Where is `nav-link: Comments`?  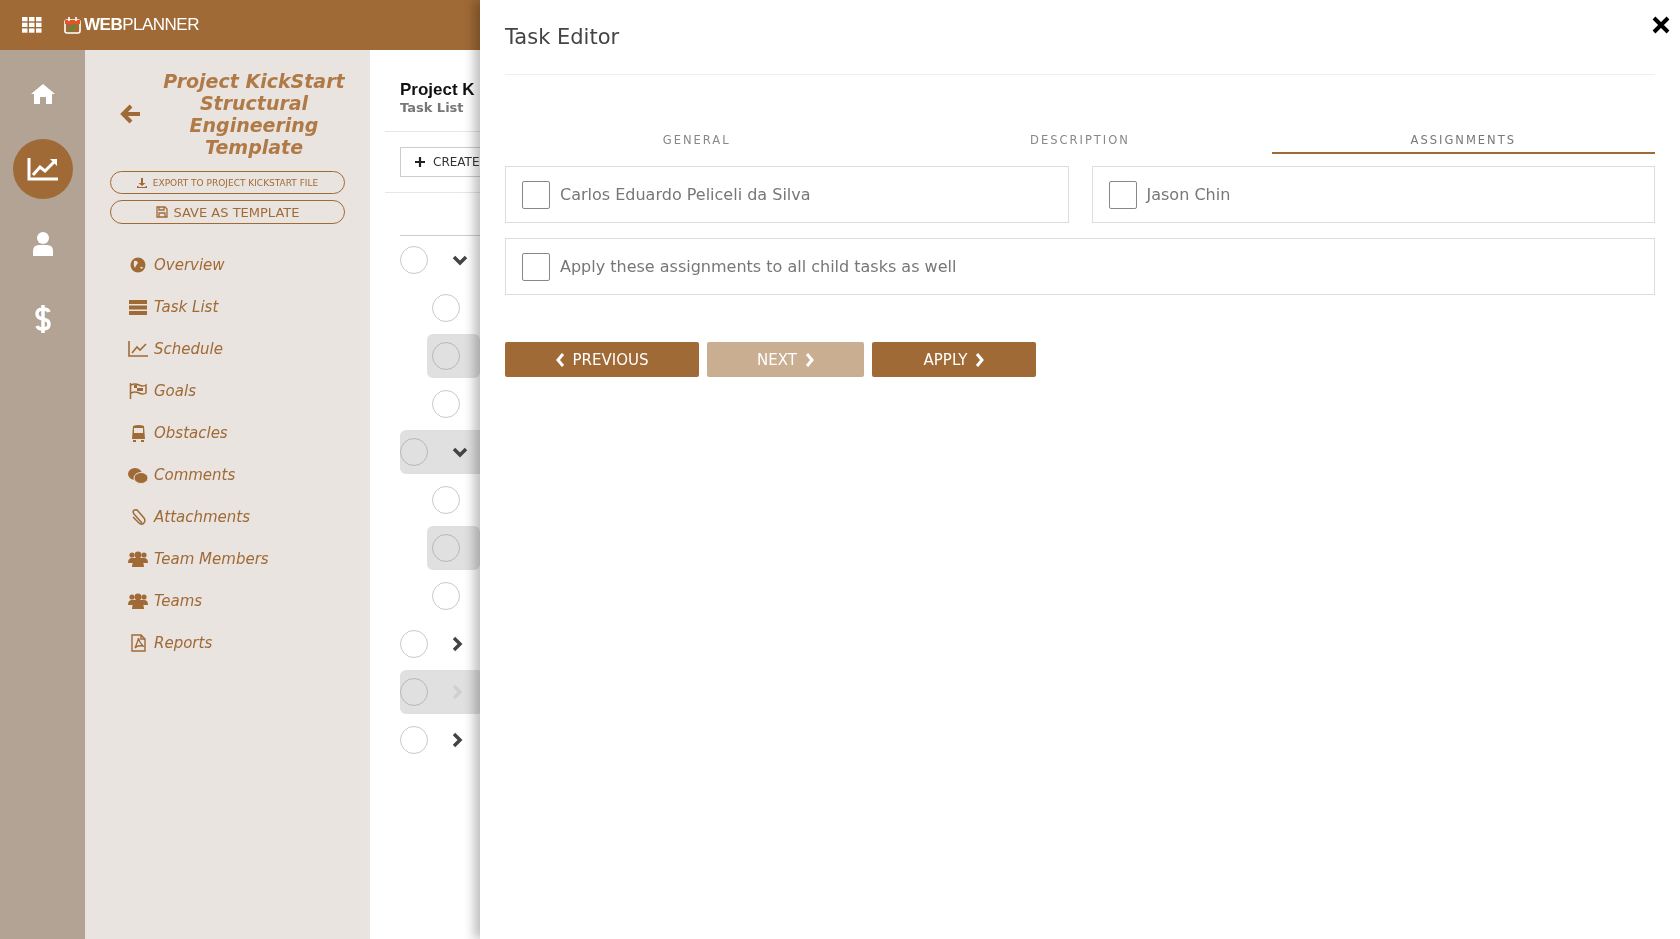 nav-link: Comments is located at coordinates (195, 475).